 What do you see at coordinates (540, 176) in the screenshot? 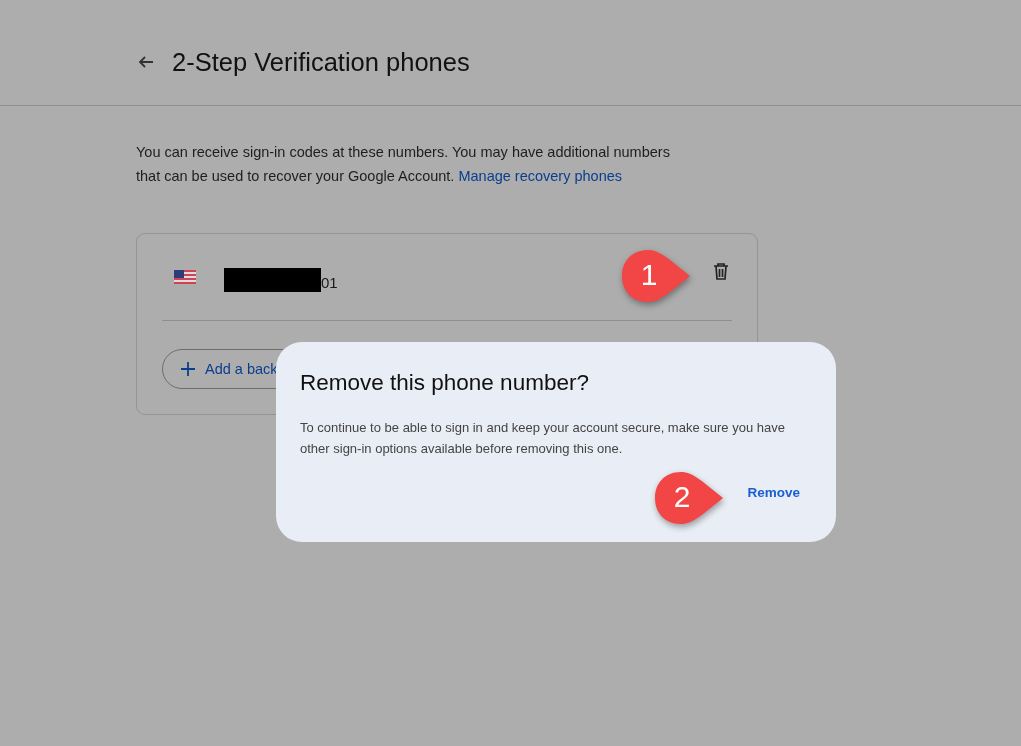
I see `manage-recovery-phones-link: Manage recovery phones` at bounding box center [540, 176].